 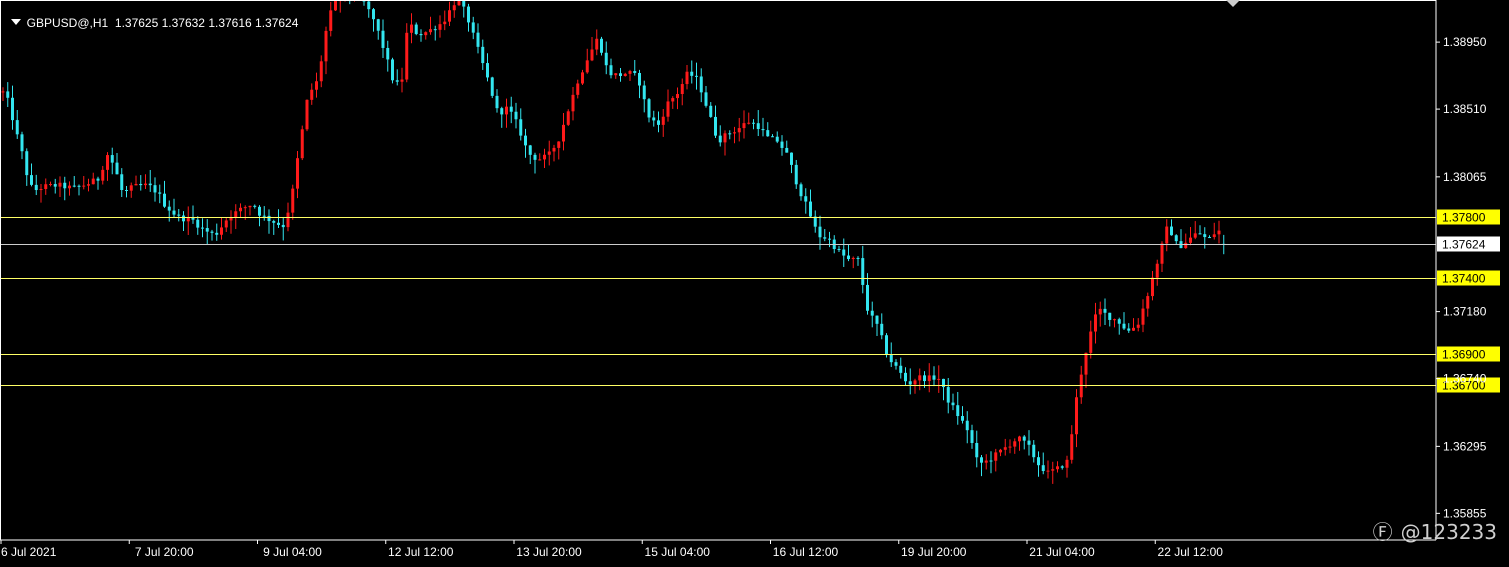 What do you see at coordinates (1191, 552) in the screenshot?
I see `x-tick-label: 22 Jul 12:00` at bounding box center [1191, 552].